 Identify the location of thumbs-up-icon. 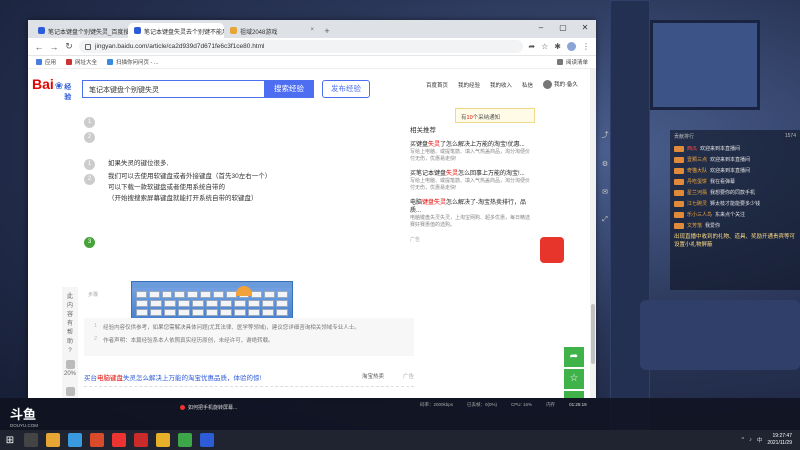
(70, 364).